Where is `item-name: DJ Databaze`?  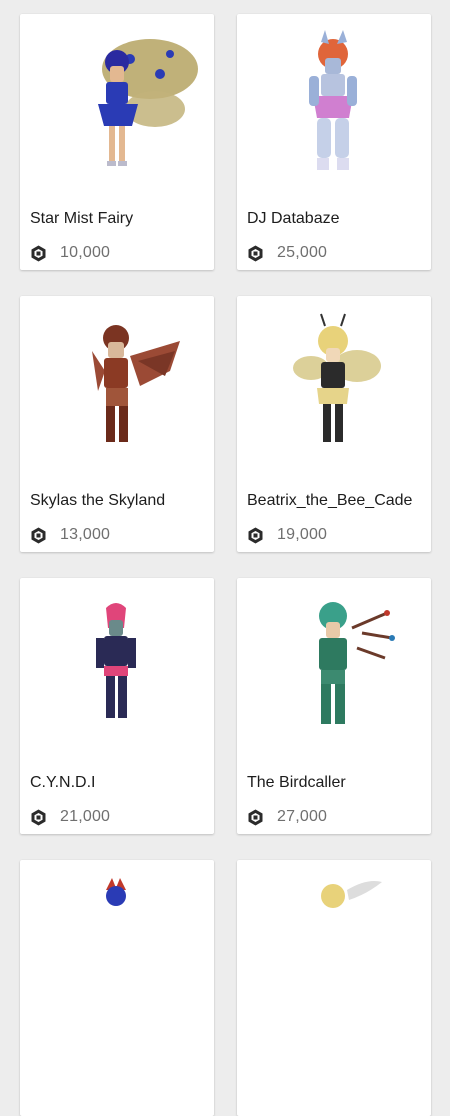
item-name: DJ Databaze is located at coordinates (293, 218).